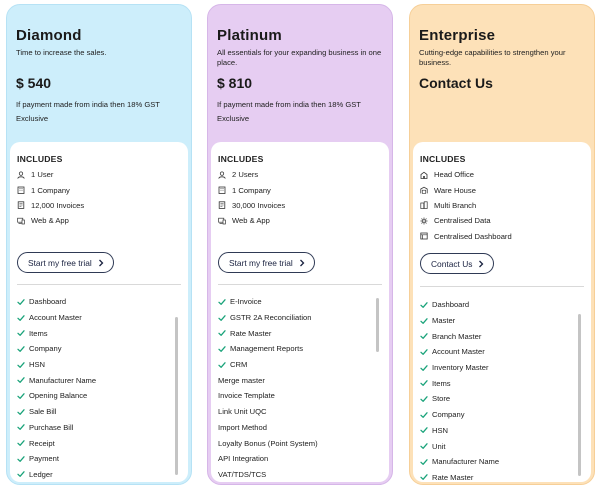 The width and height of the screenshot is (600, 489). Describe the element at coordinates (459, 321) in the screenshot. I see `feature-item: Master` at that location.